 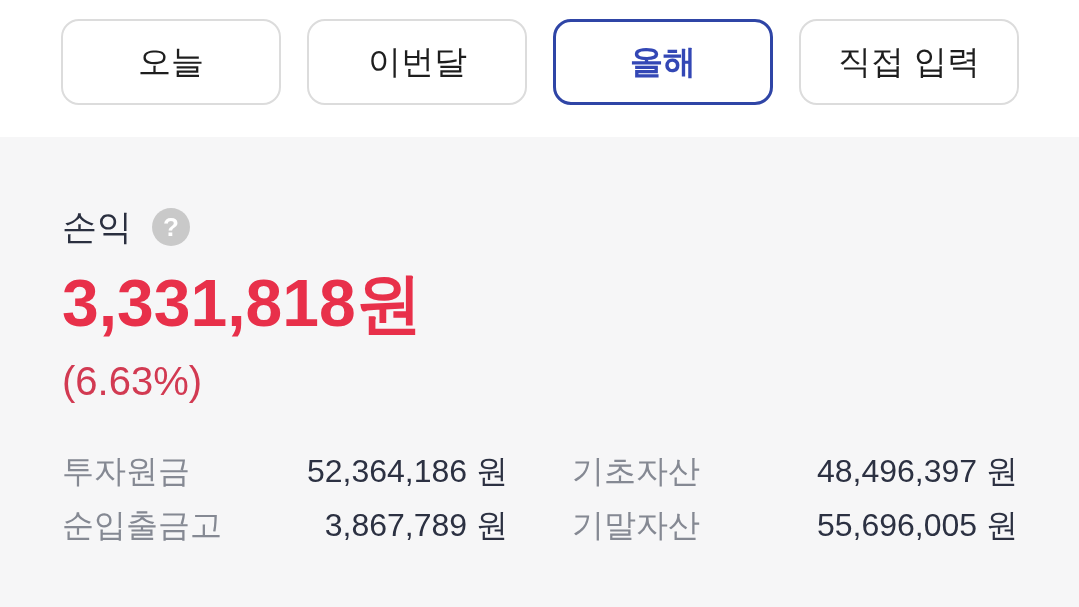 What do you see at coordinates (909, 62) in the screenshot?
I see `period-tab: 직접 입력` at bounding box center [909, 62].